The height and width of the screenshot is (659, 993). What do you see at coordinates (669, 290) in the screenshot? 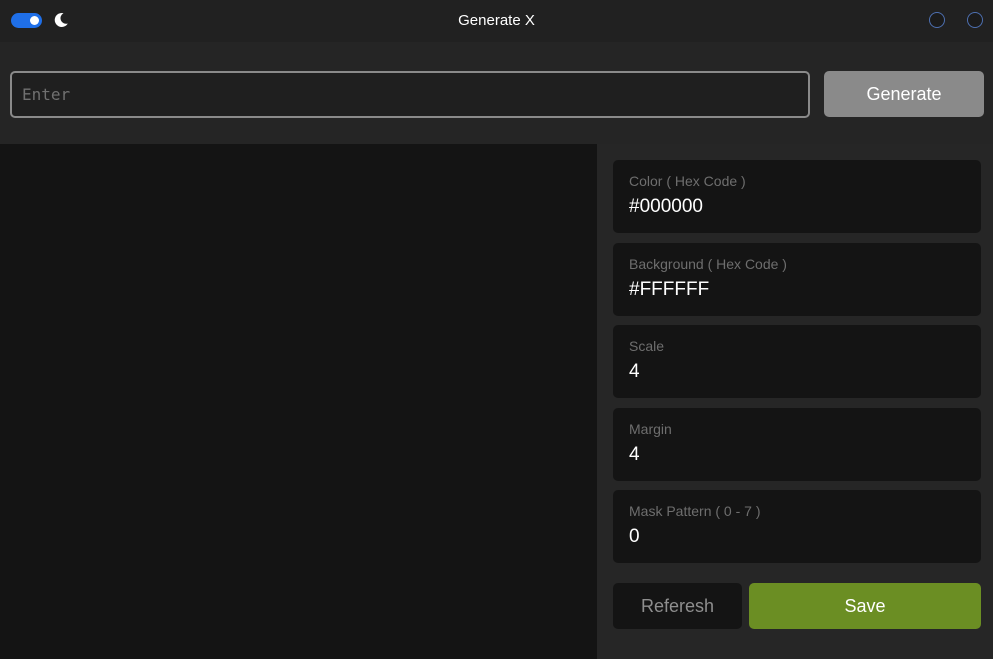
I see `background-value: #FFFFFF` at bounding box center [669, 290].